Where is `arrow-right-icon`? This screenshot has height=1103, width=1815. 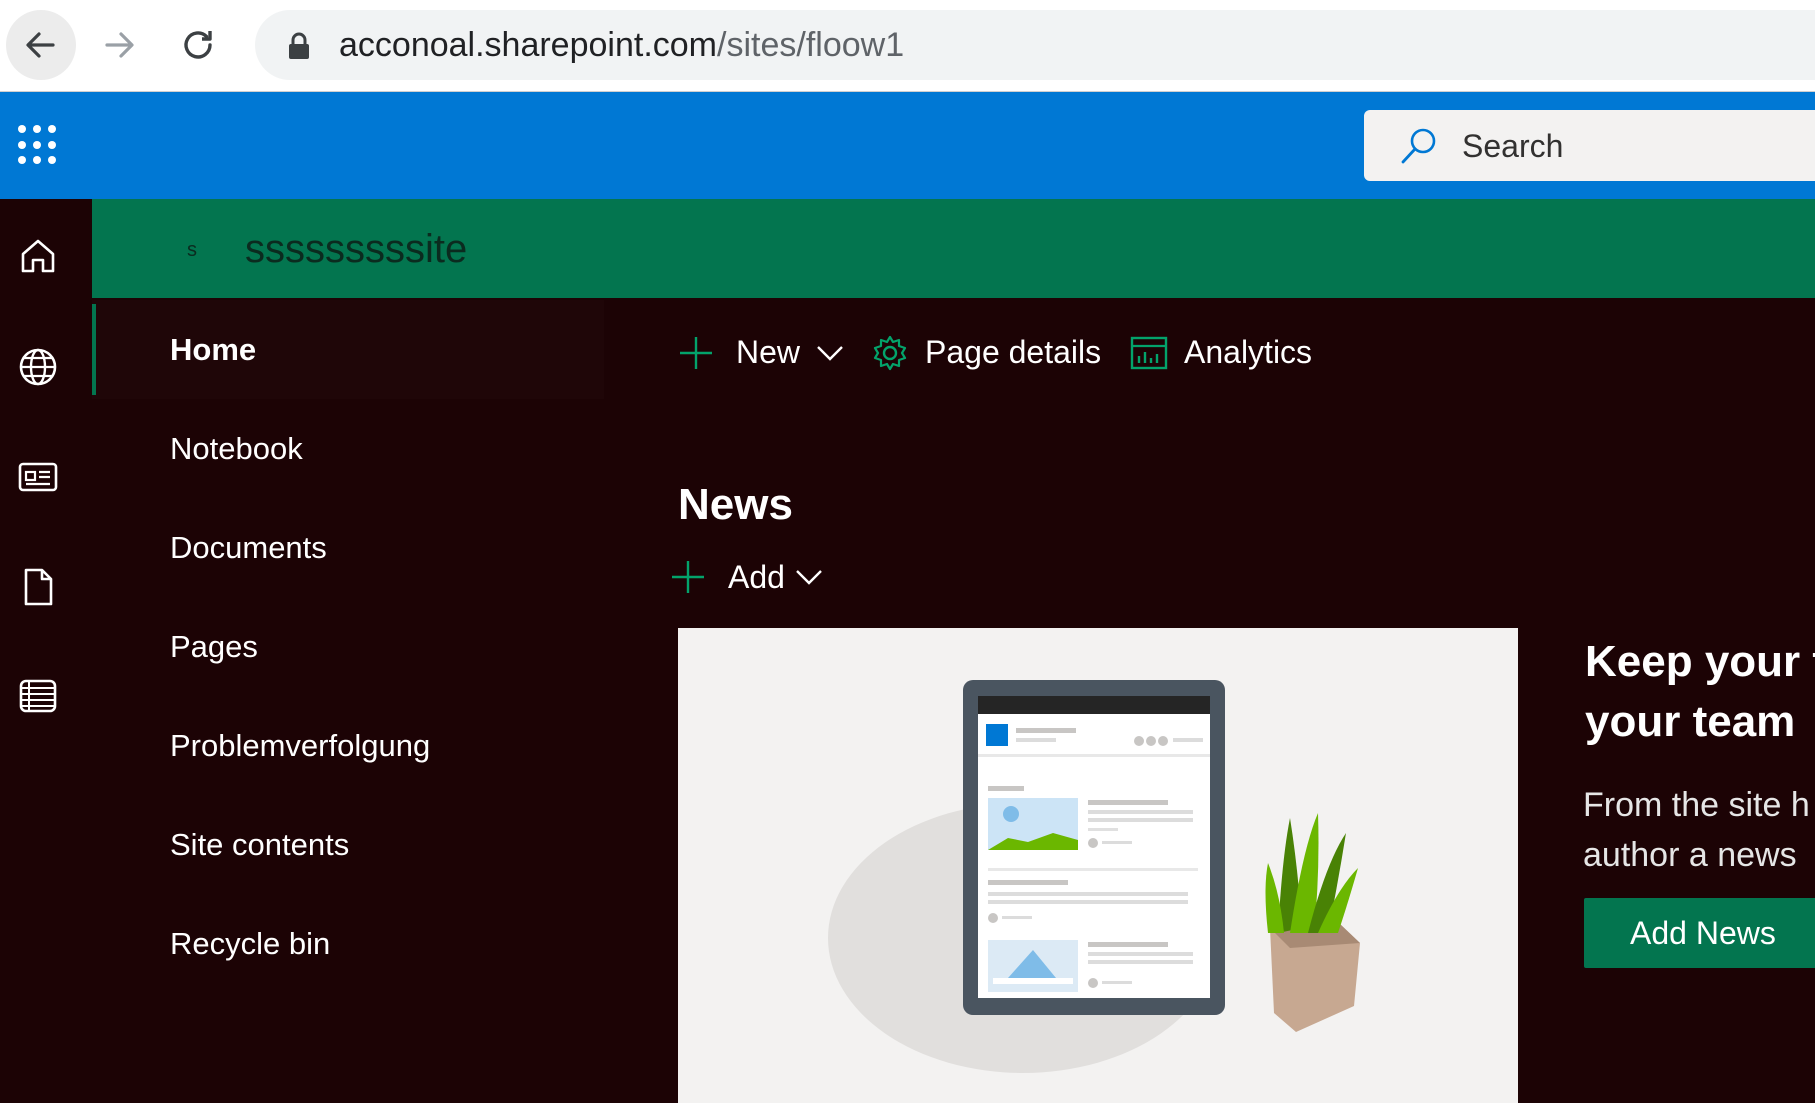
arrow-right-icon is located at coordinates (119, 45).